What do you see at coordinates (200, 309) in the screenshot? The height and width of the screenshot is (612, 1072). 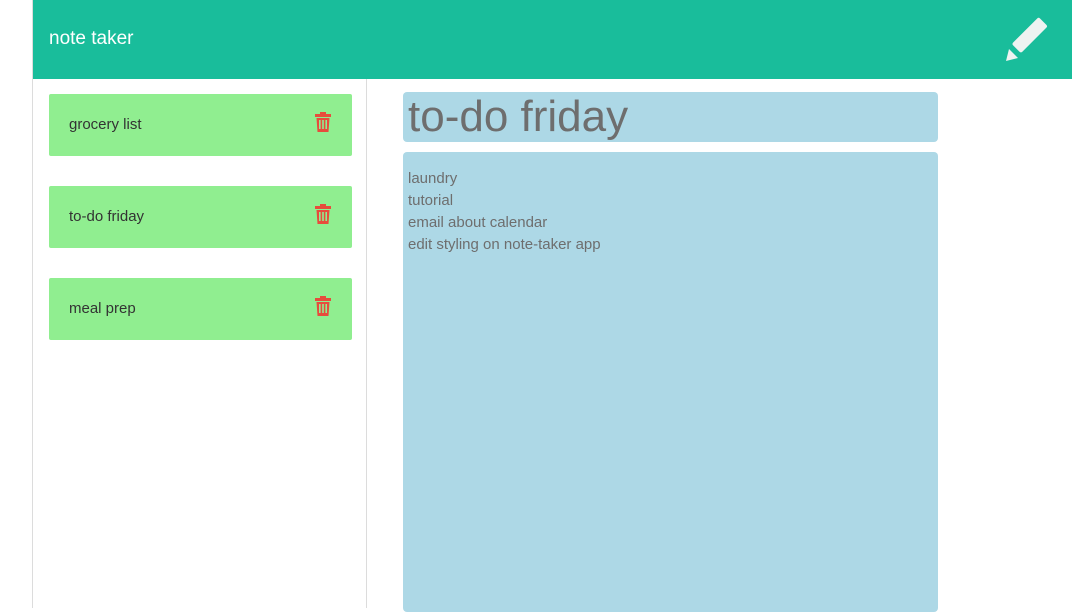 I see `list-item-note: meal prep` at bounding box center [200, 309].